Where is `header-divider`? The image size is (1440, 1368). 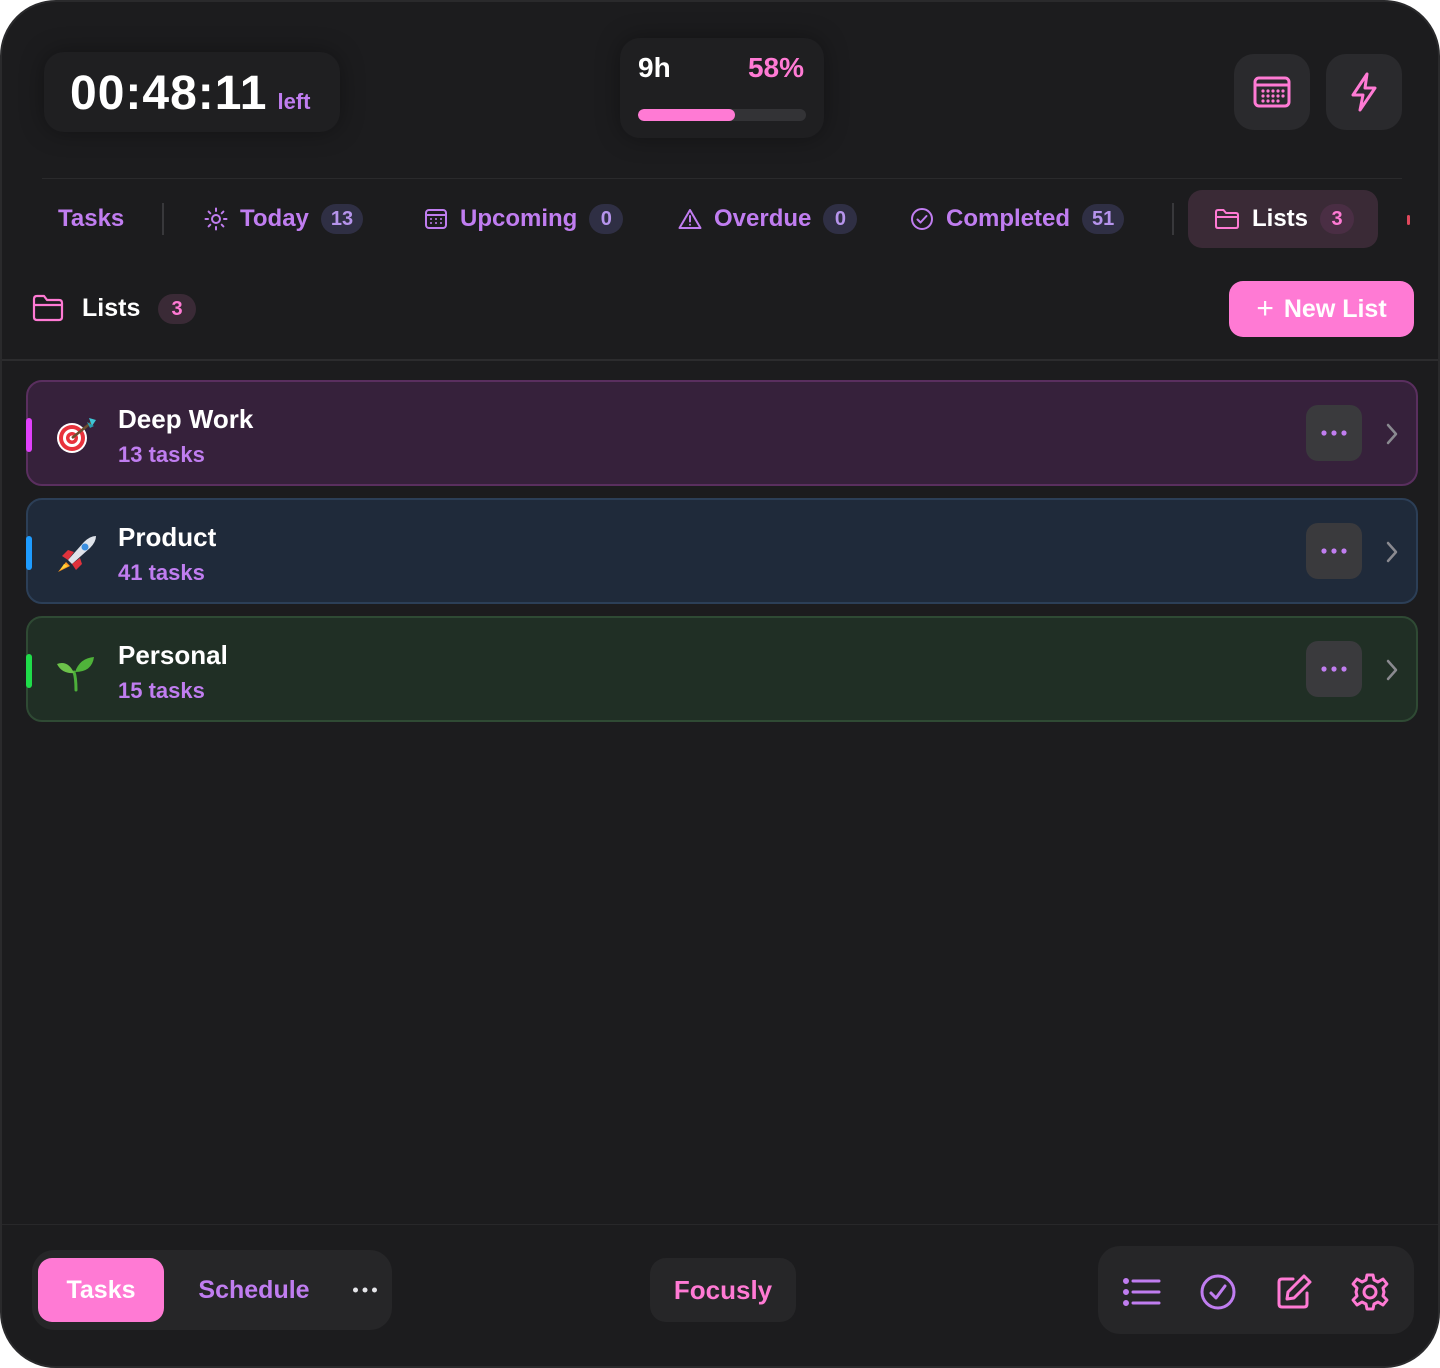 header-divider is located at coordinates (722, 178).